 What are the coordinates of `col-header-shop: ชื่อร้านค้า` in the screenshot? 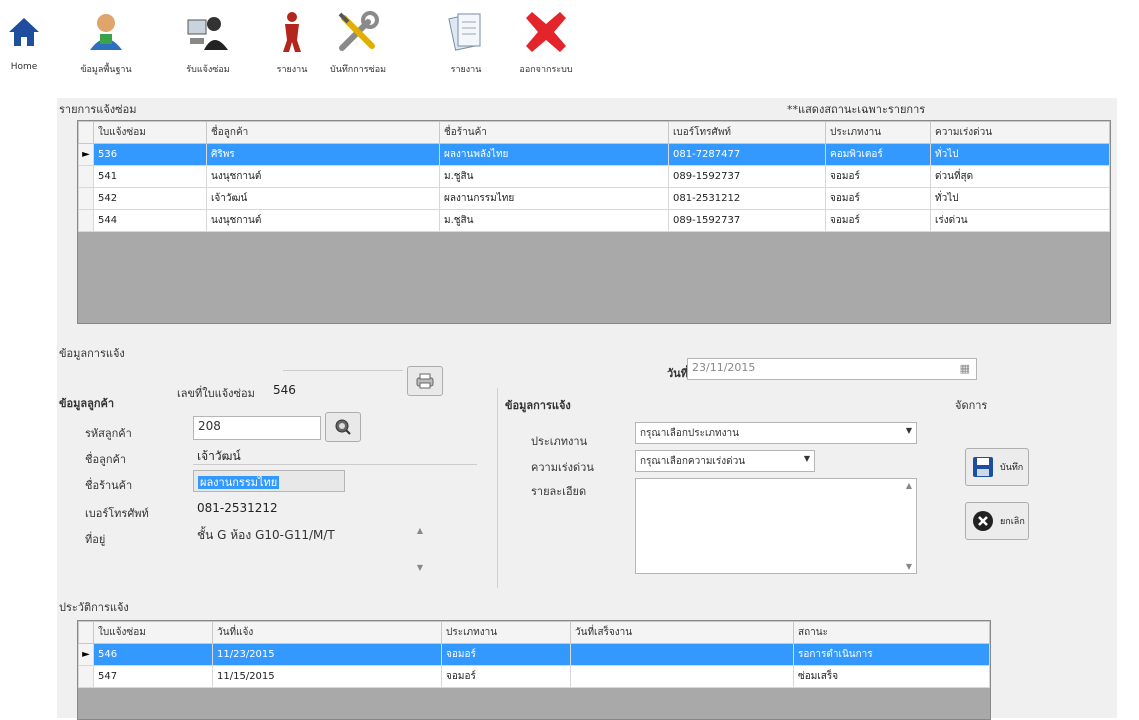 It's located at (554, 132).